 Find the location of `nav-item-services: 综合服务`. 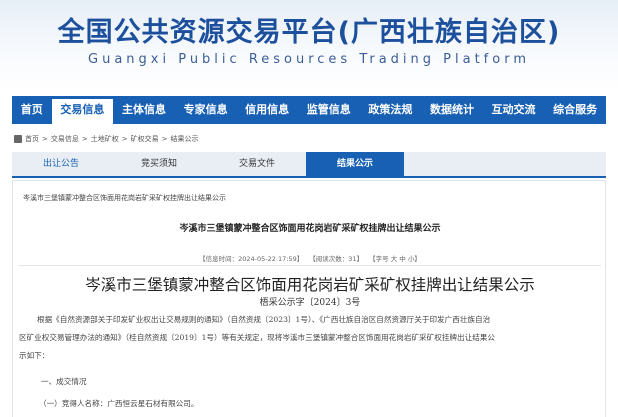

nav-item-services: 综合服务 is located at coordinates (575, 110).